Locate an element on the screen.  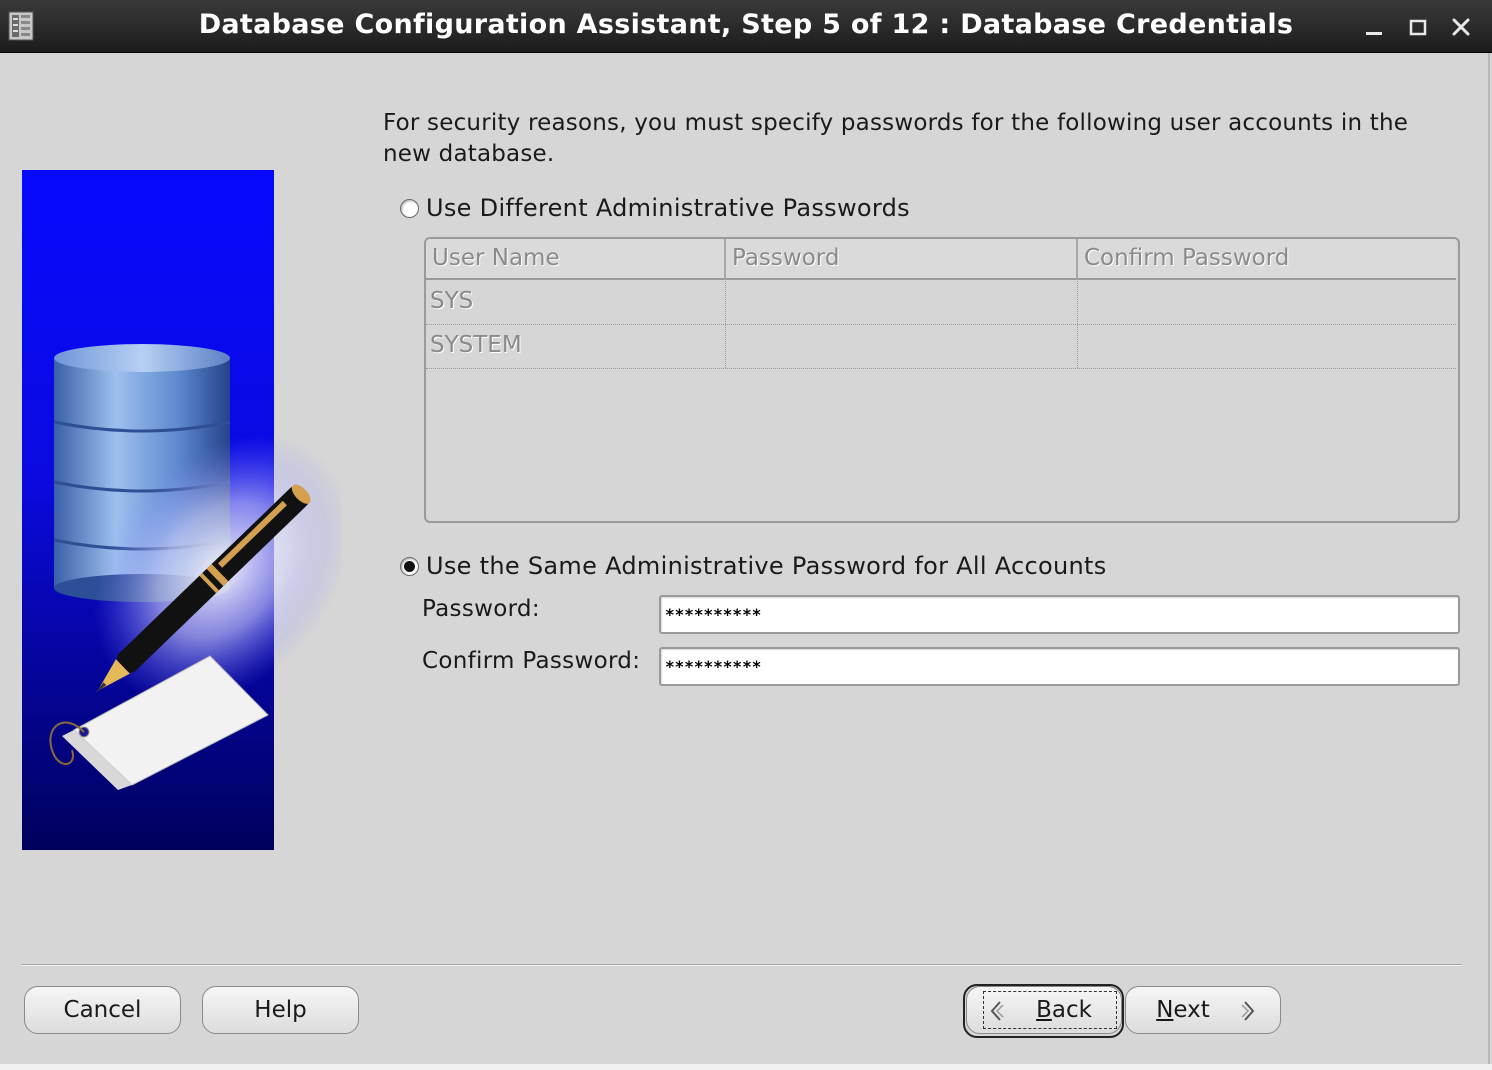
radio-different-passwords-indicator is located at coordinates (409, 208).